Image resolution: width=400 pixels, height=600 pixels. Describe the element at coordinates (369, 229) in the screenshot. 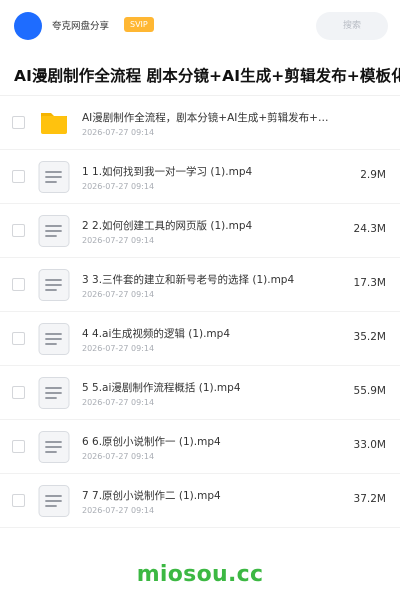

I see `file-size: 24.3M` at that location.